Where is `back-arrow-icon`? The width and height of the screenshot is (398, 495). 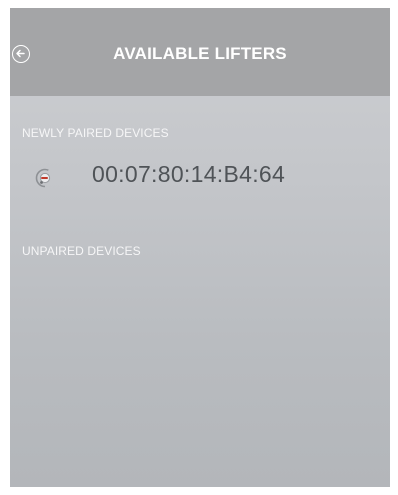
back-arrow-icon is located at coordinates (20, 53).